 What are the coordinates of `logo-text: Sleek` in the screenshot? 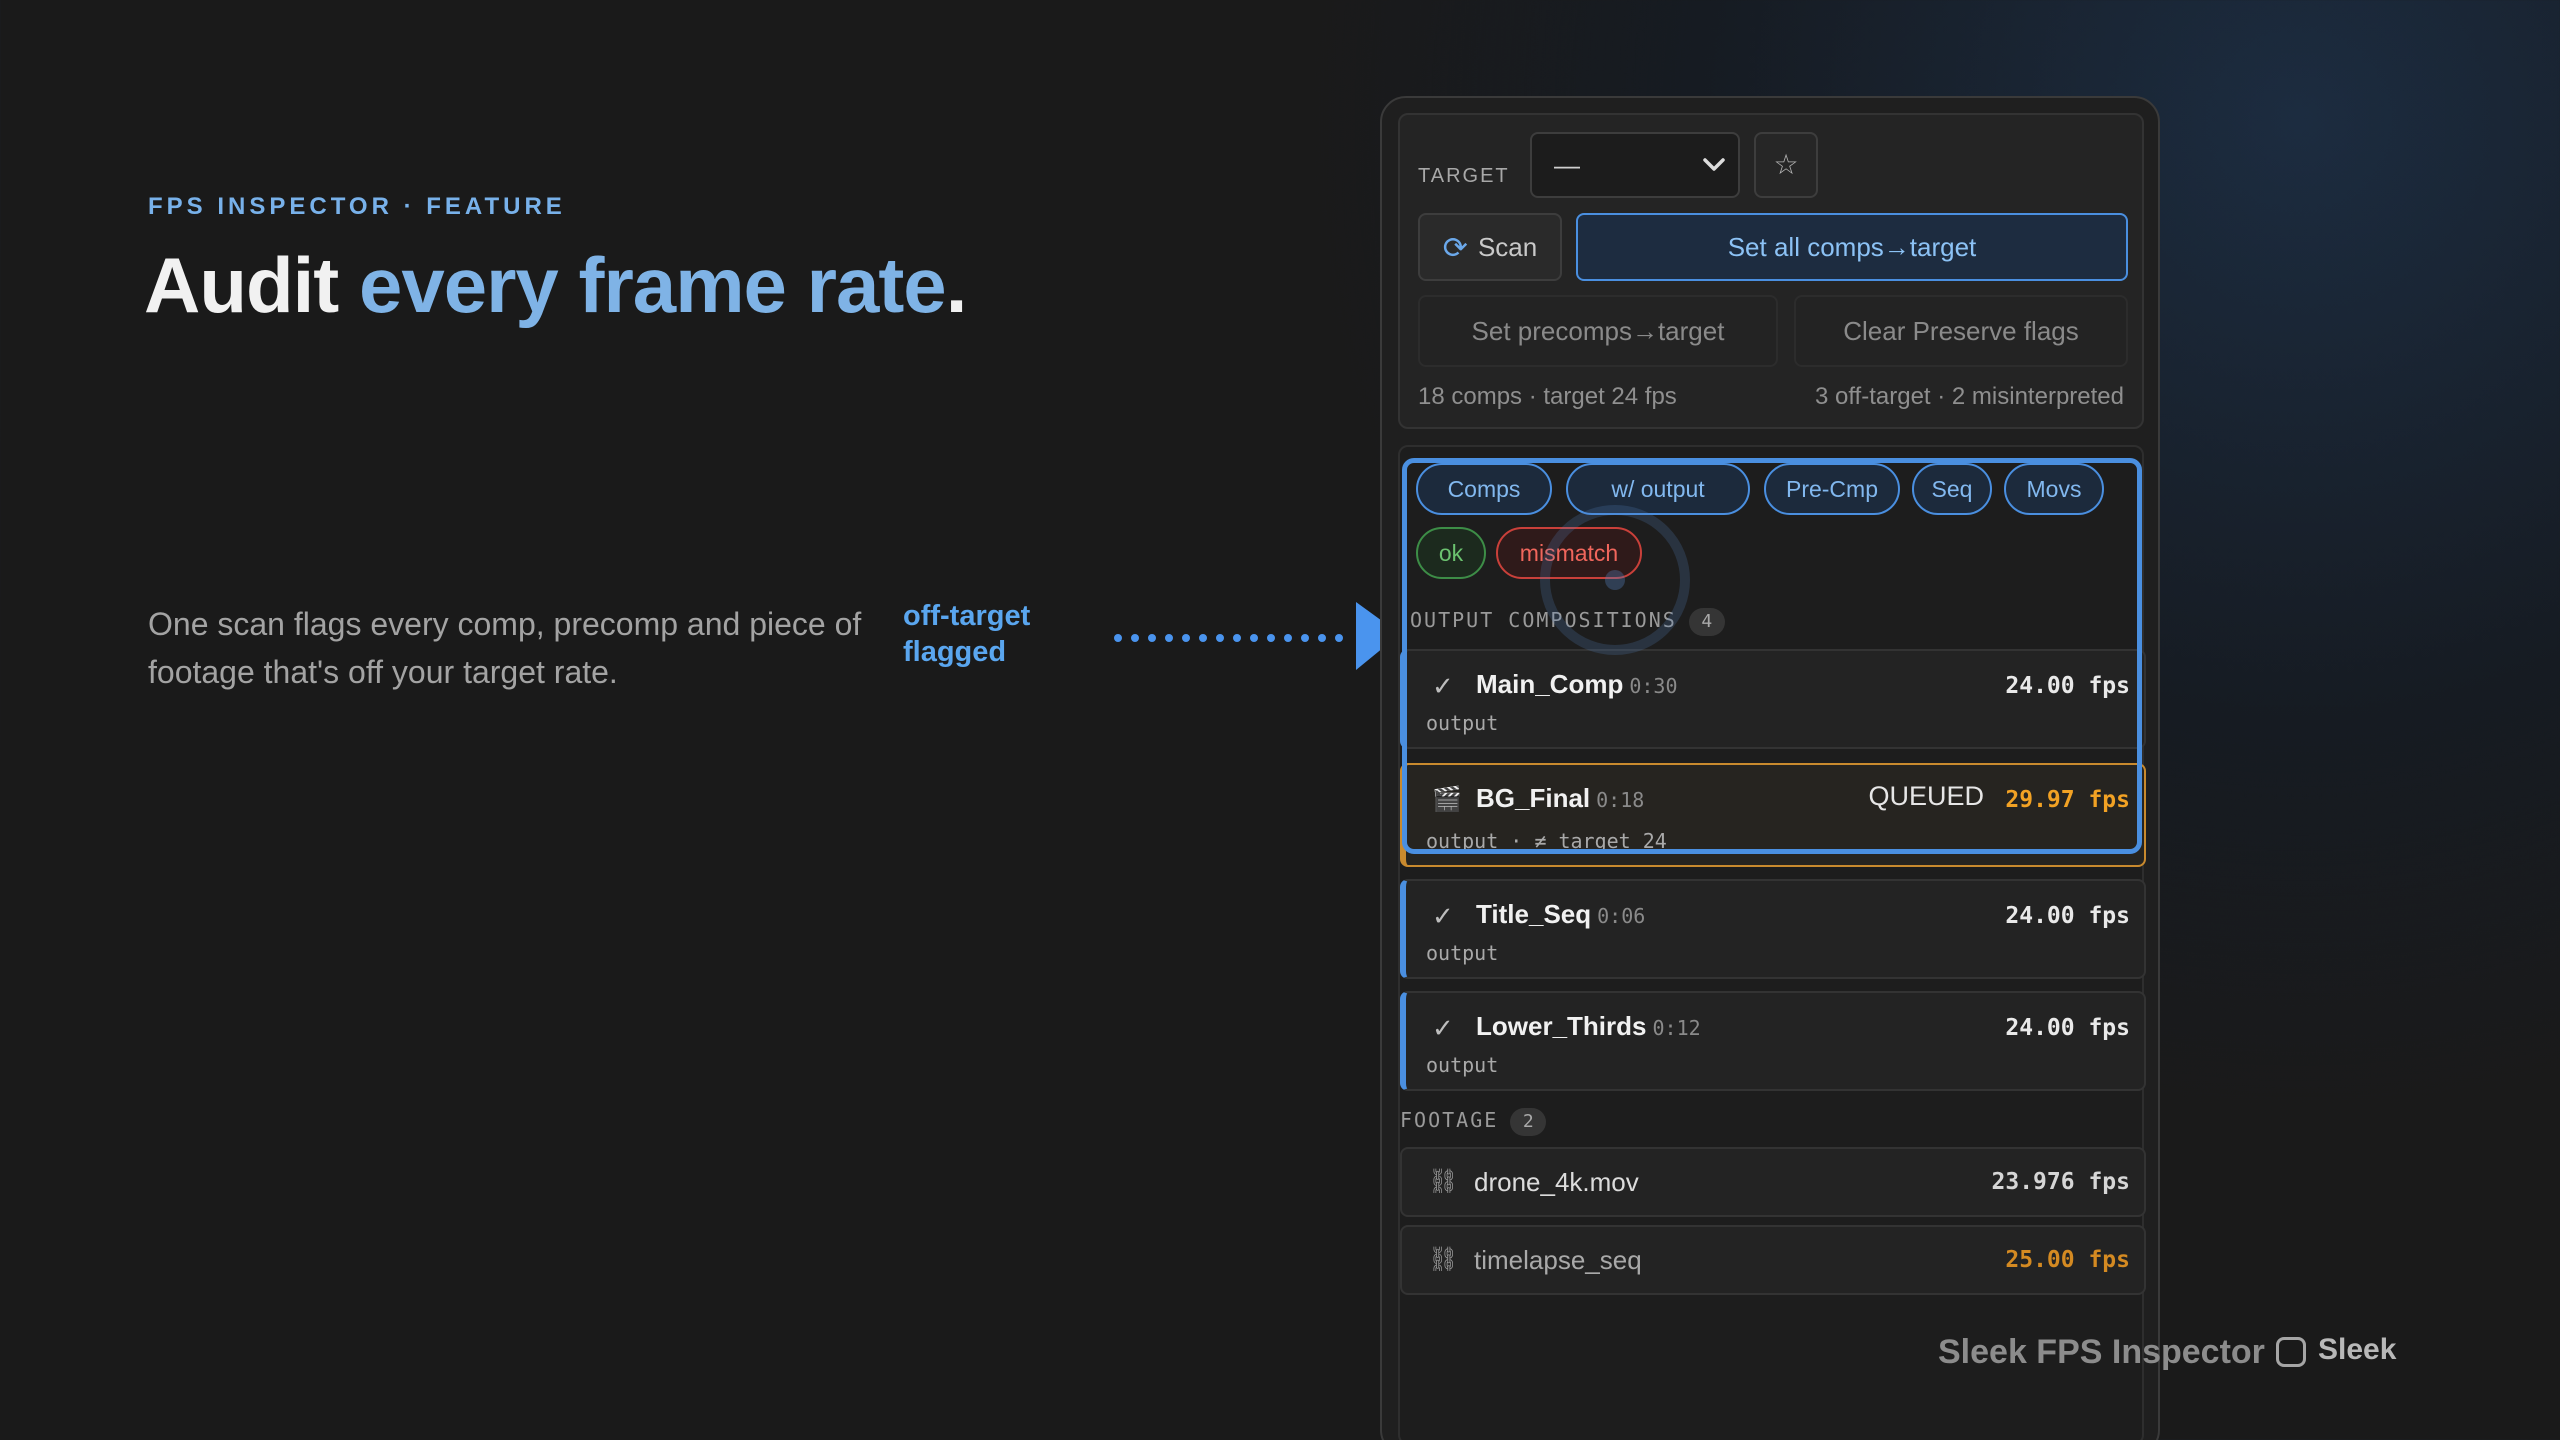 It's located at (2357, 1349).